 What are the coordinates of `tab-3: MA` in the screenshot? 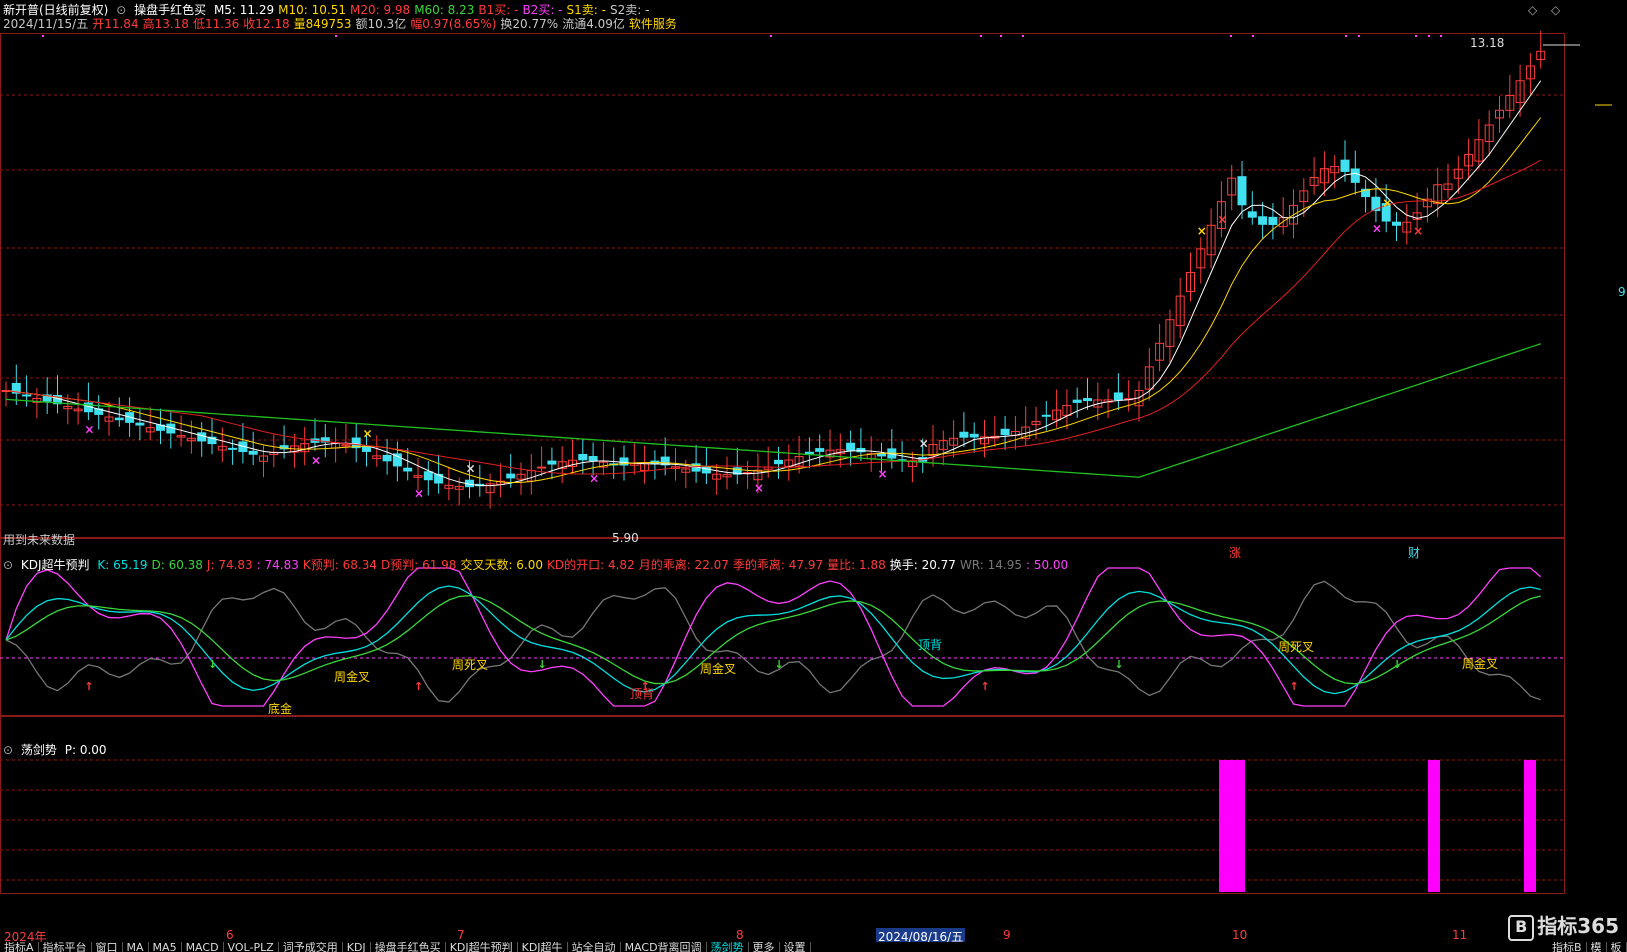 It's located at (136, 947).